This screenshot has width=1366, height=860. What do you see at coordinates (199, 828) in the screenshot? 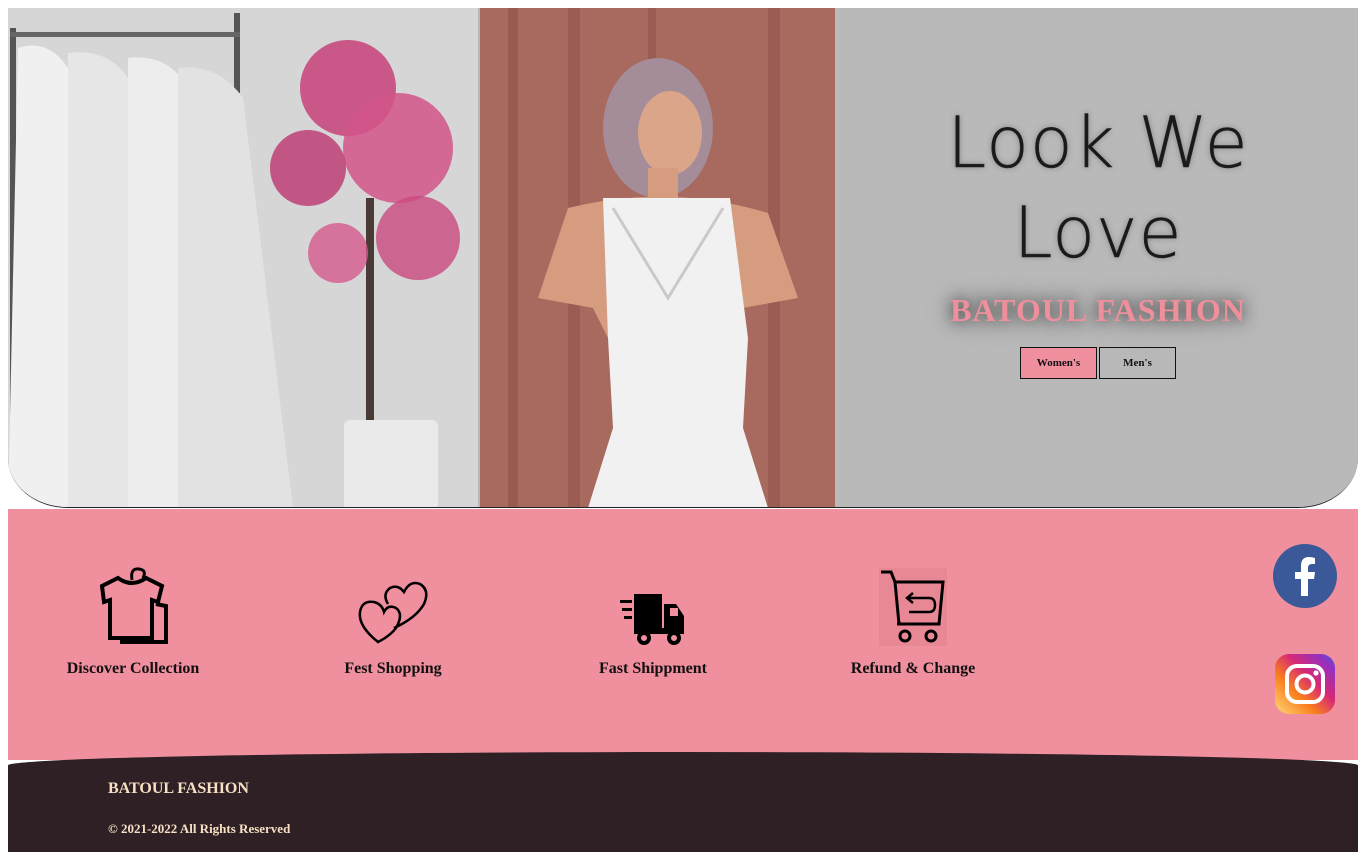
I see `footer-copyright: © 2021-2022 All Rights Reserved` at bounding box center [199, 828].